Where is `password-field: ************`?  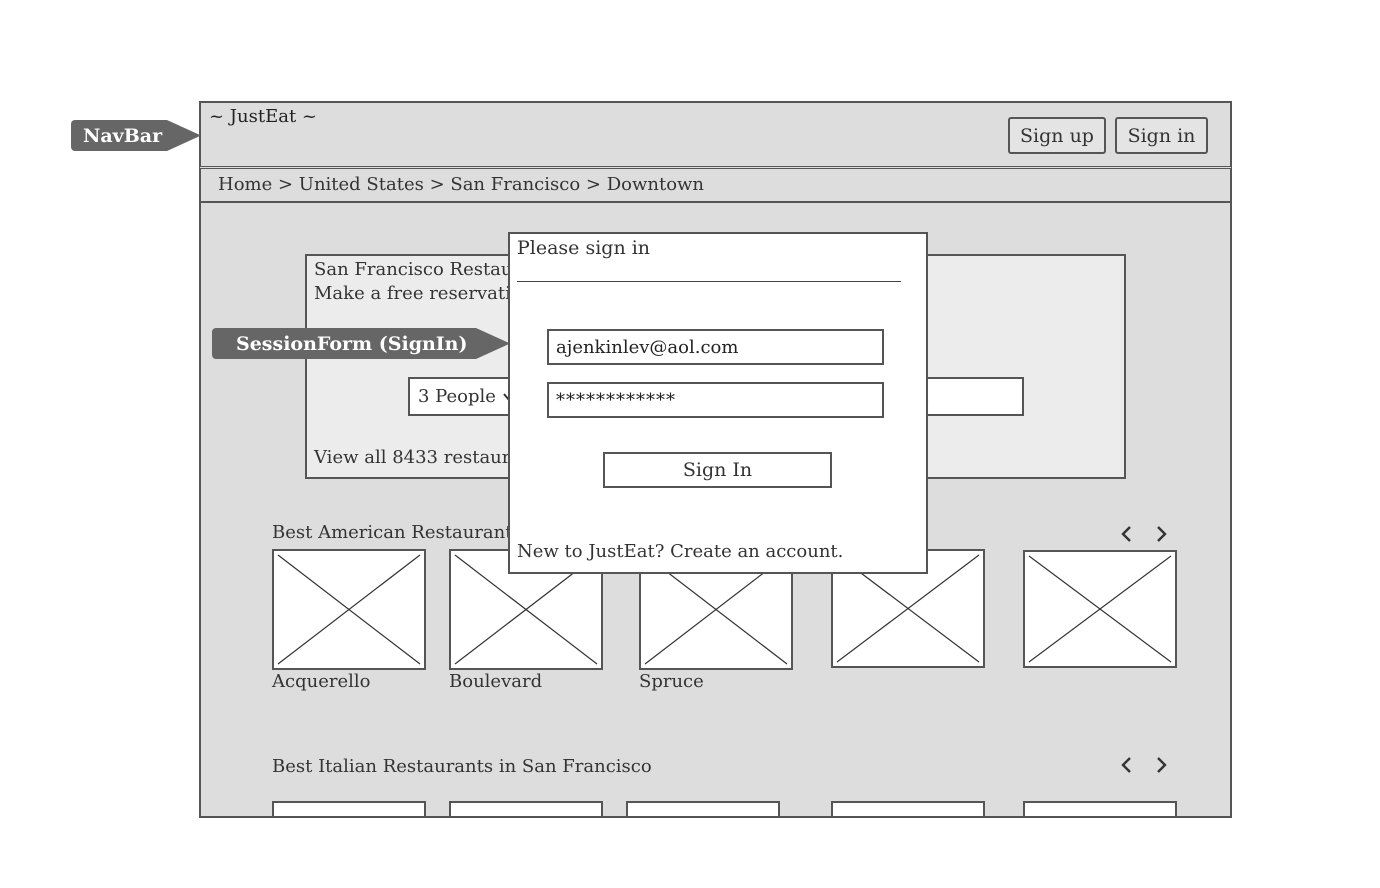 password-field: ************ is located at coordinates (715, 400).